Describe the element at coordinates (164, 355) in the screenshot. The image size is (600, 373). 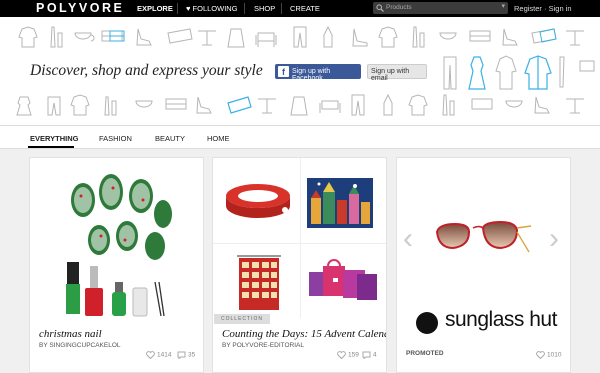
I see `like-count-value: 1414` at that location.